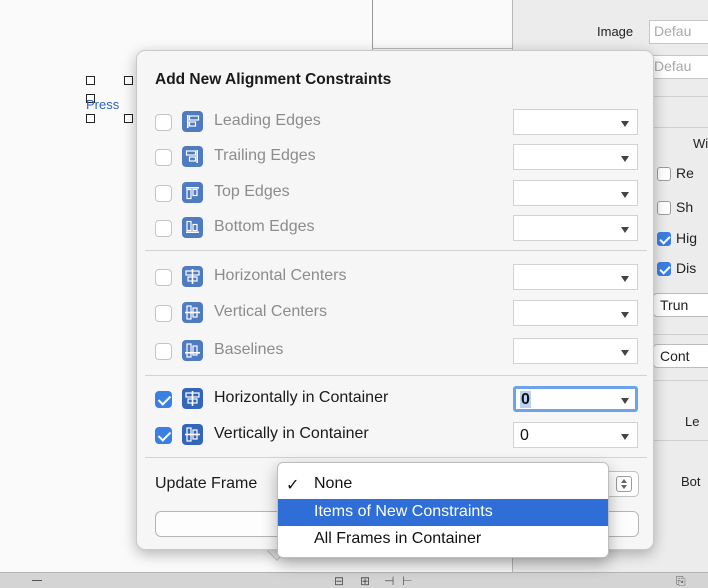 Image resolution: width=708 pixels, height=588 pixels. Describe the element at coordinates (664, 269) in the screenshot. I see `disabled-checkbox` at that location.